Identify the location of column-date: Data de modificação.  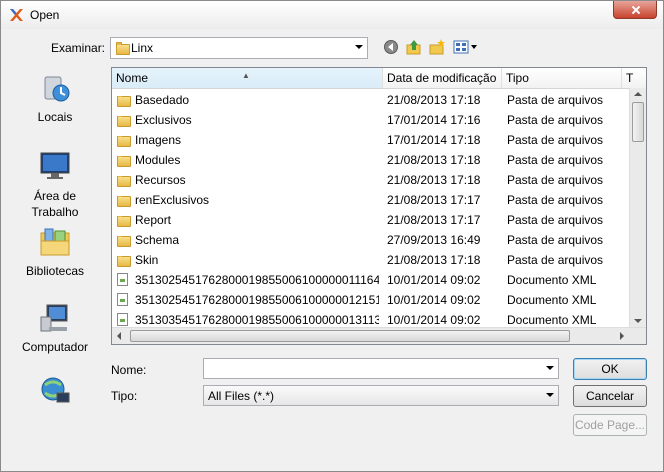
(442, 78).